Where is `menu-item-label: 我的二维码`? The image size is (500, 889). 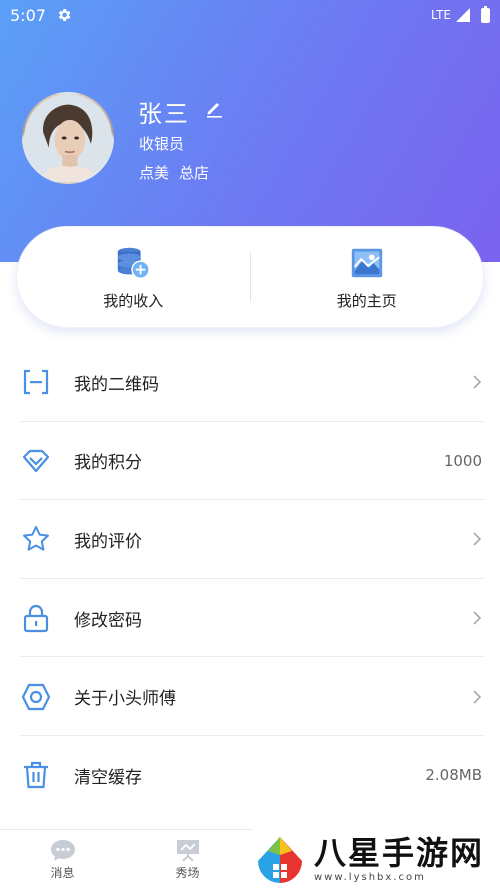 menu-item-label: 我的二维码 is located at coordinates (116, 384).